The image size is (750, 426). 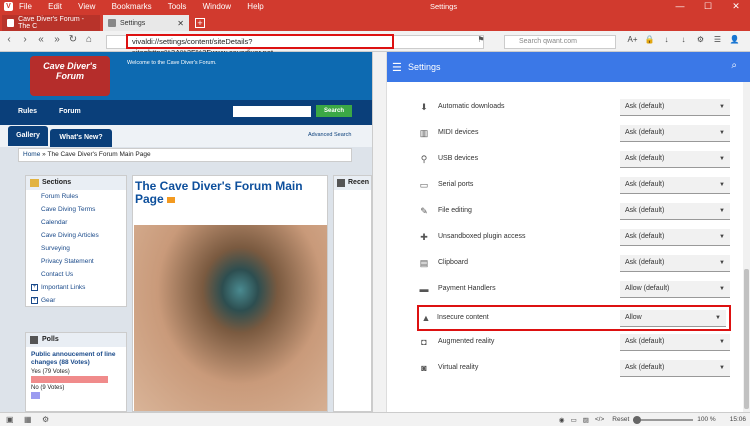 What do you see at coordinates (717, 39) in the screenshot?
I see `menu-icon: ☰` at bounding box center [717, 39].